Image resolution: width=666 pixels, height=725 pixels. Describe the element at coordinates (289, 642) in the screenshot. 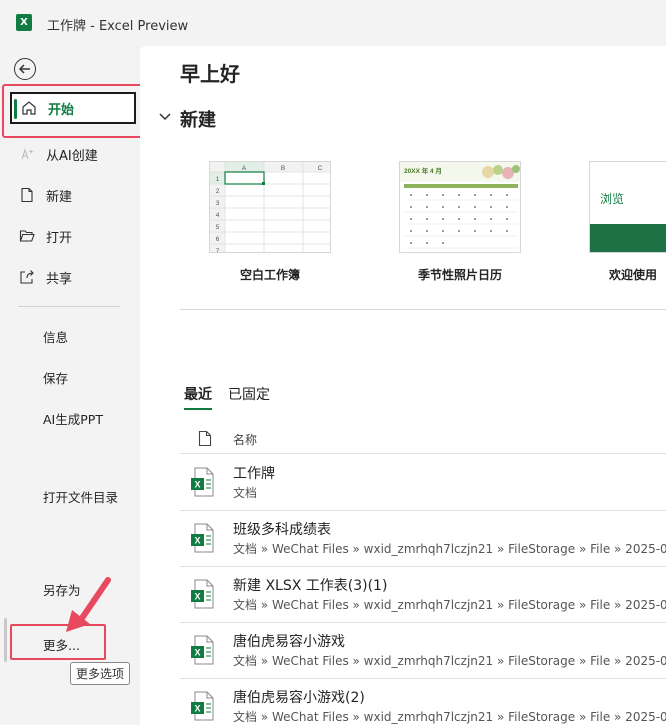

I see `file-name: 唐伯虎易容小游戏` at that location.